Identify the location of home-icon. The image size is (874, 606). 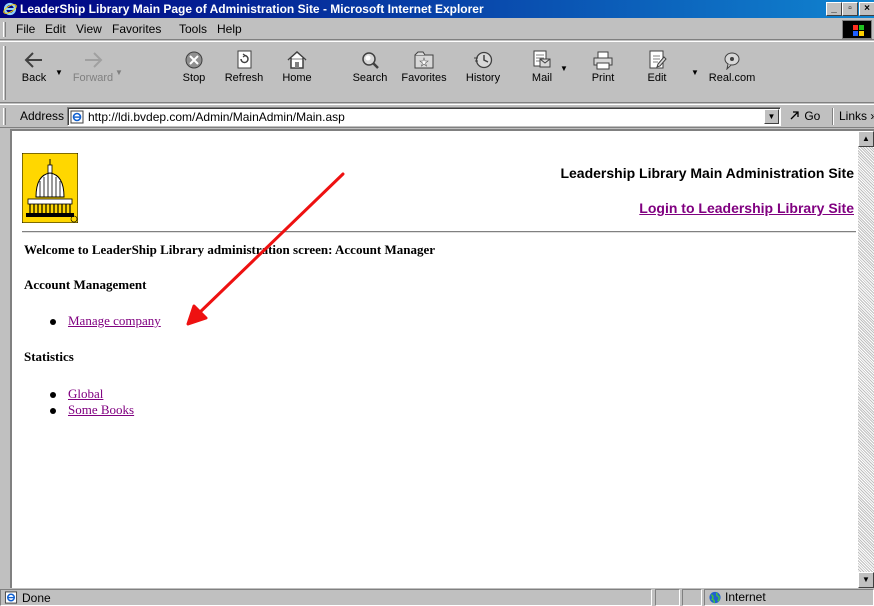
(297, 59).